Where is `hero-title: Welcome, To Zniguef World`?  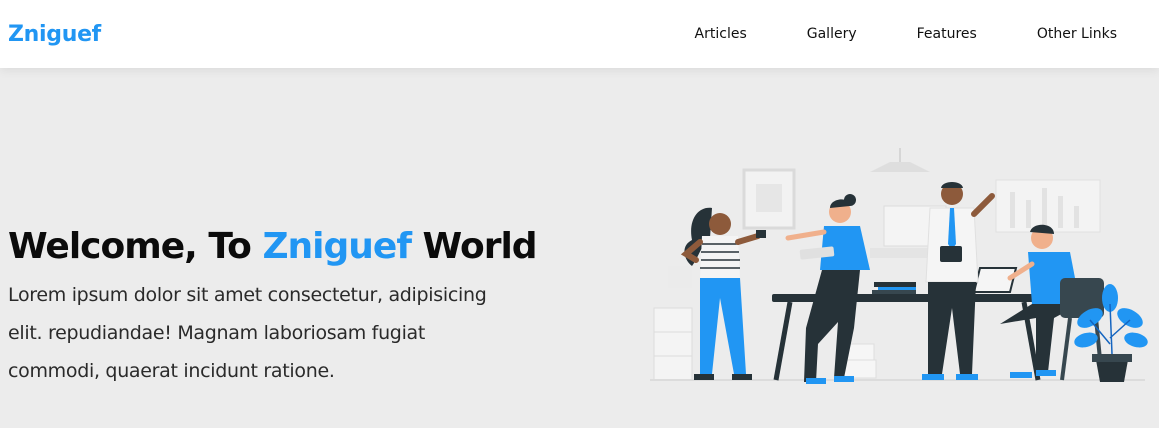
hero-title: Welcome, To Zniguef World is located at coordinates (273, 247).